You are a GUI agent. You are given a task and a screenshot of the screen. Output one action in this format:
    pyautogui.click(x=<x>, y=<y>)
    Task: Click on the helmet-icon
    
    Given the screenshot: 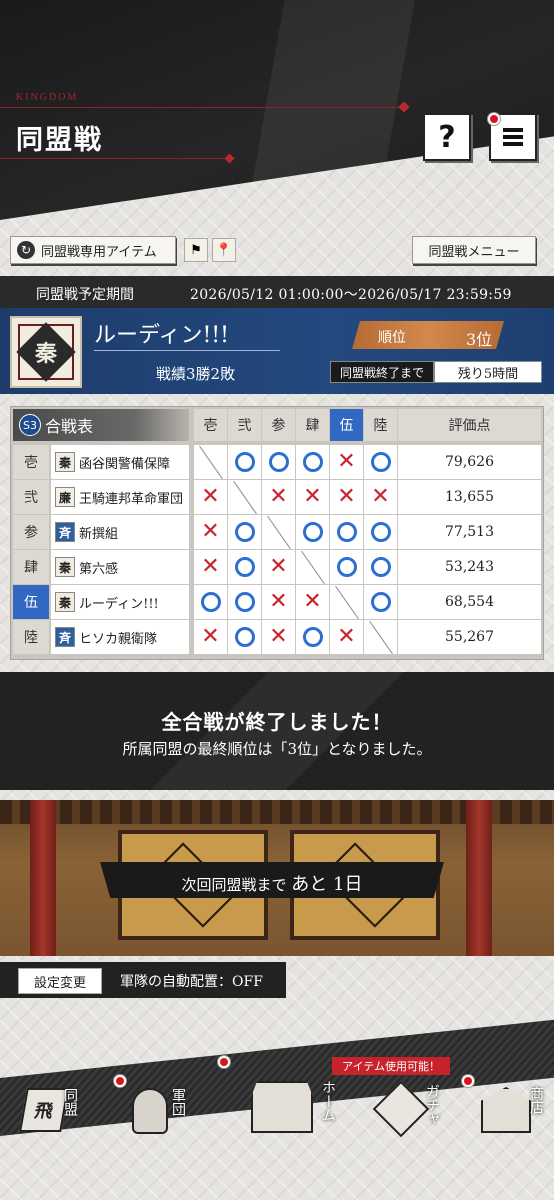 What is the action you would take?
    pyautogui.click(x=150, y=1111)
    